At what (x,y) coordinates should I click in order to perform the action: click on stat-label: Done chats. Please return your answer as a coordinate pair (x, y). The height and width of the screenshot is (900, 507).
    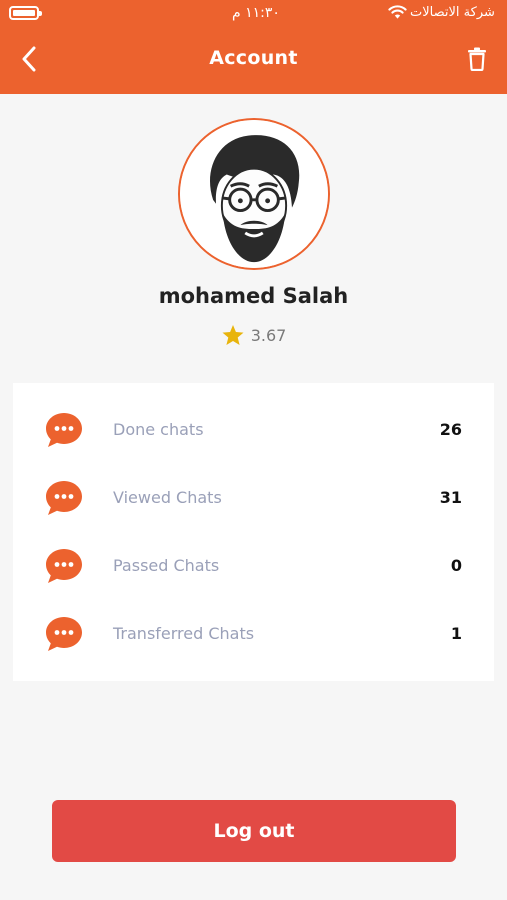
    Looking at the image, I should click on (158, 429).